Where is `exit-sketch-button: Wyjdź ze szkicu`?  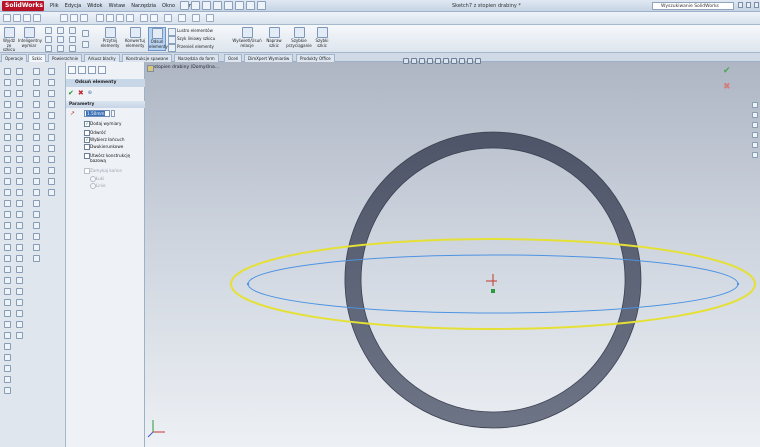
exit-sketch-button: Wyjdź ze szkicu is located at coordinates (9, 39).